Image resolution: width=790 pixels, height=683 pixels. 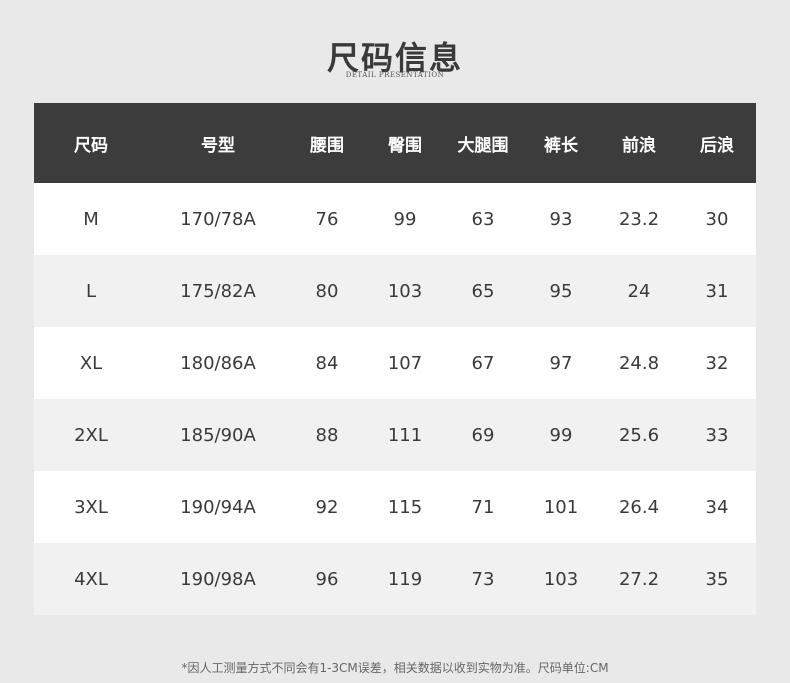 I want to click on cell-front-rise: 24.8, so click(x=639, y=363).